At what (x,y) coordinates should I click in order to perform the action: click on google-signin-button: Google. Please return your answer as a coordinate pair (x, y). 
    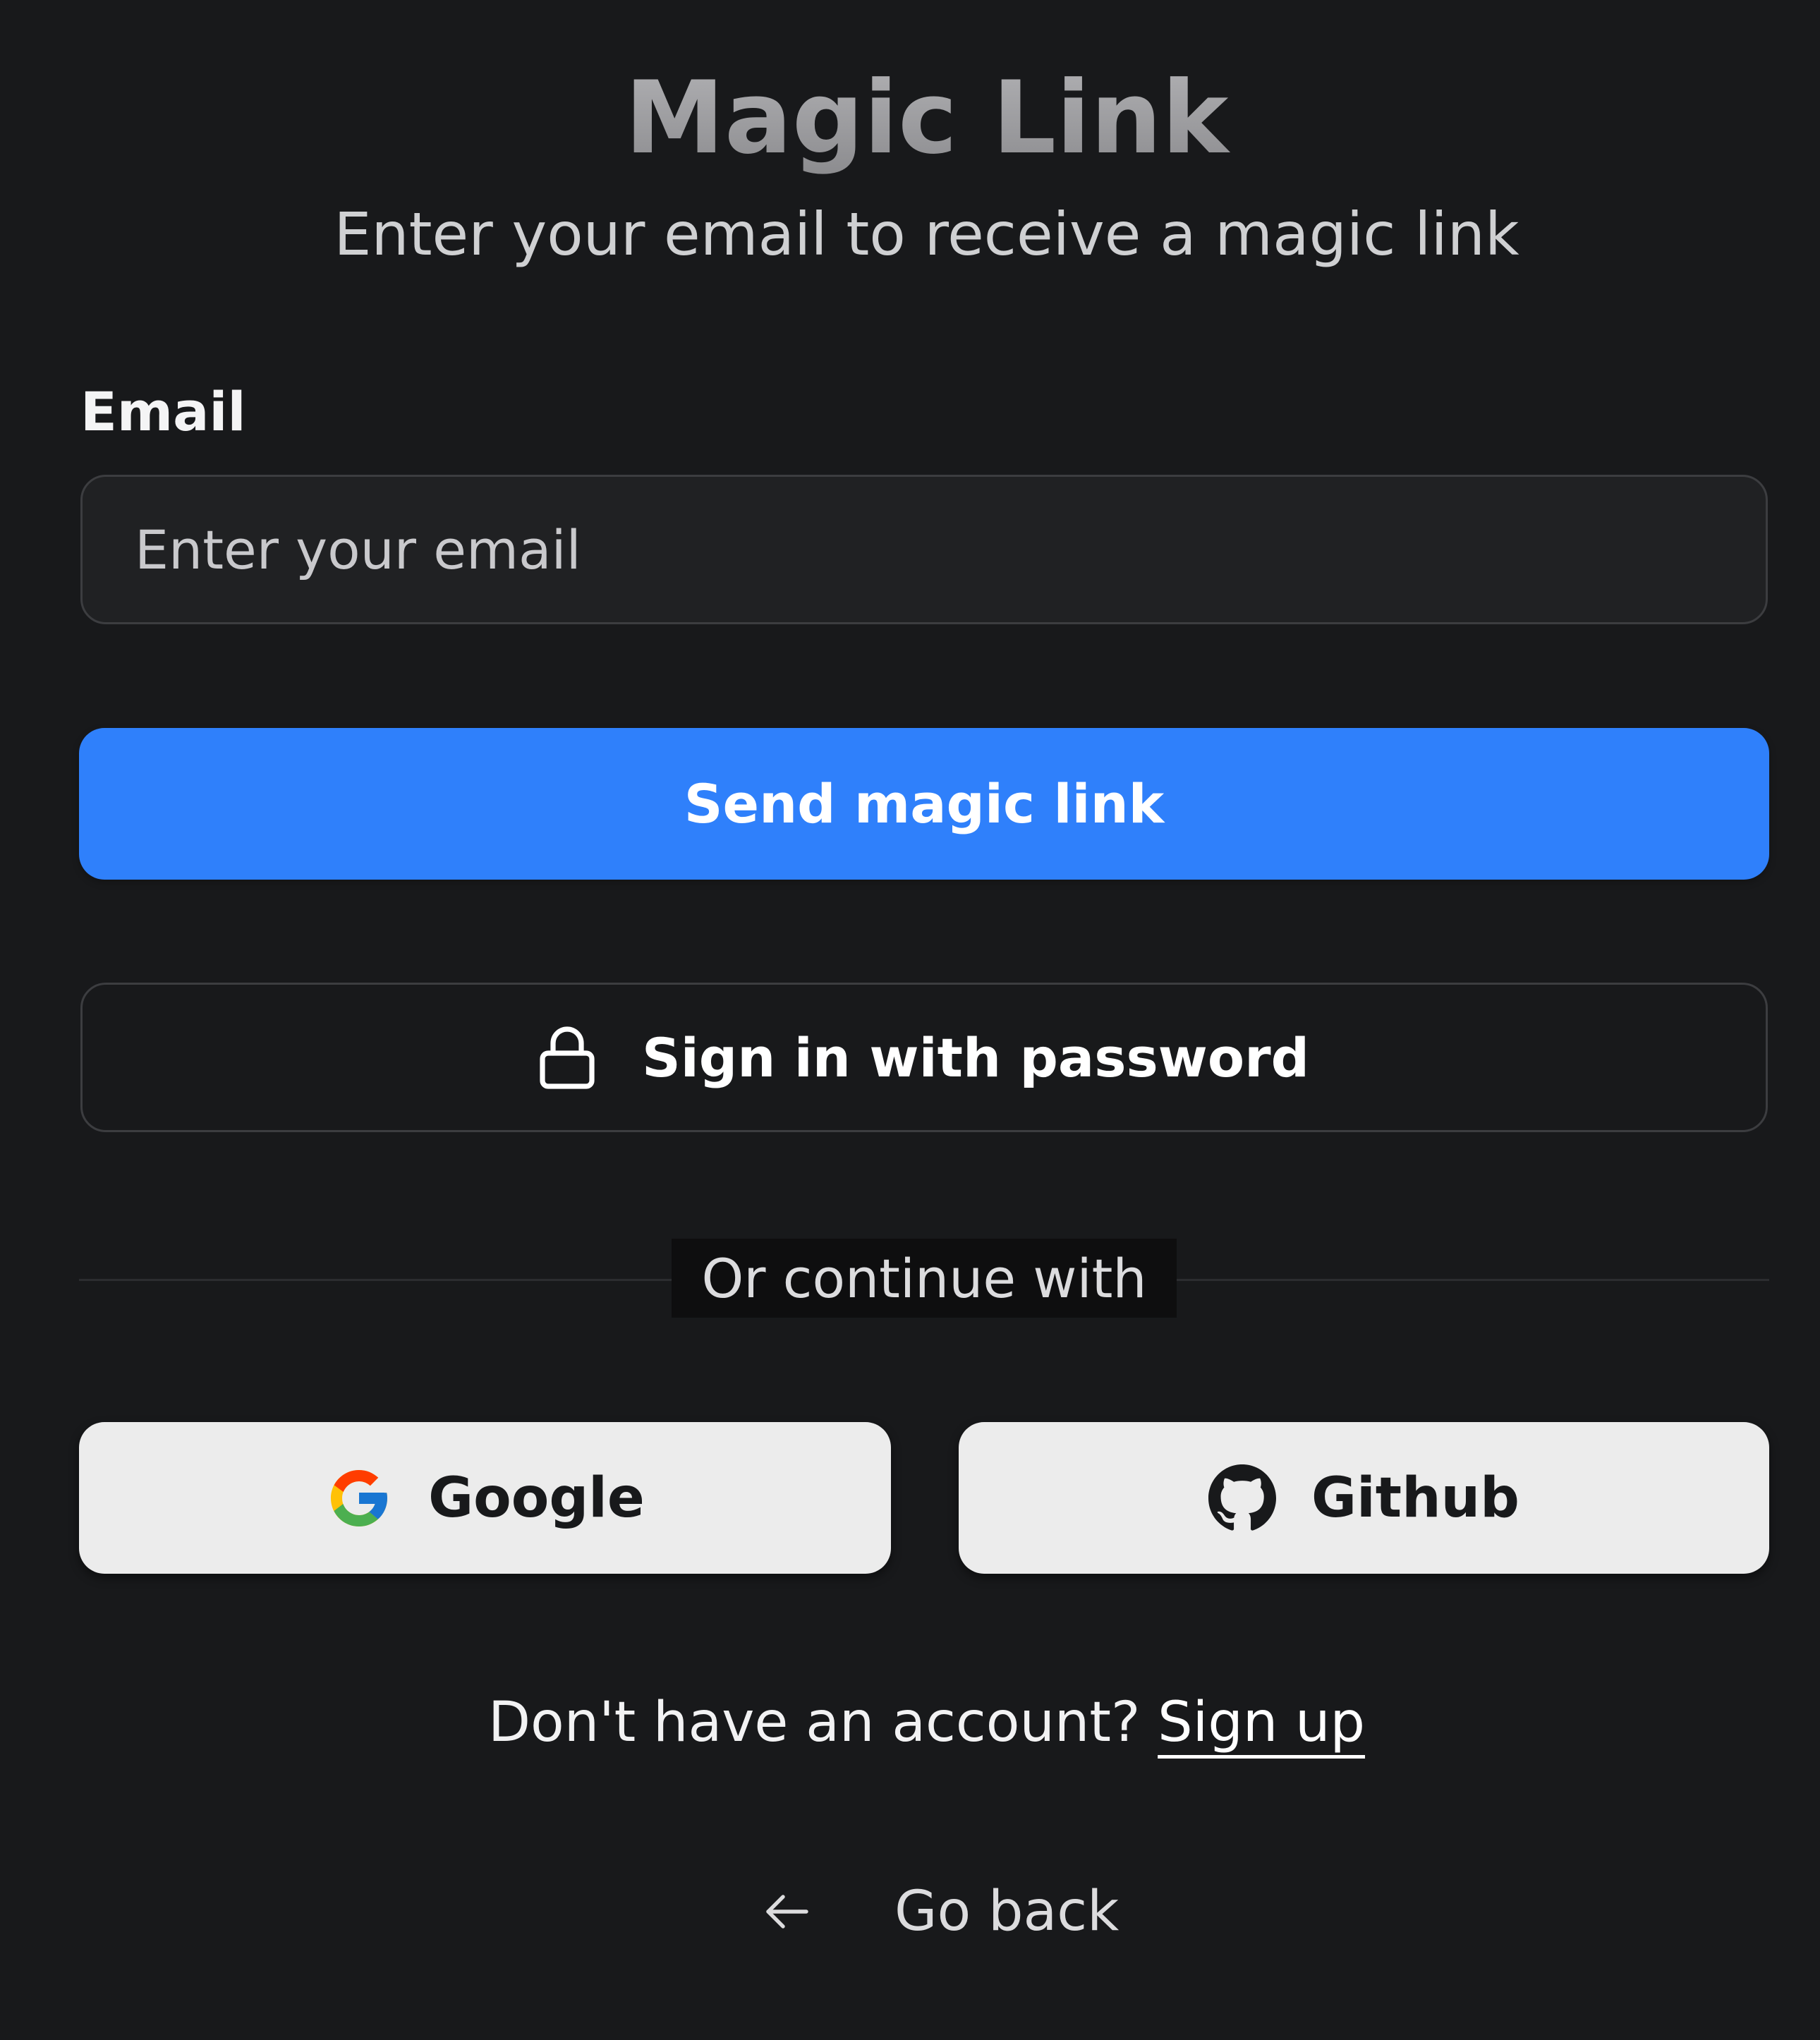
    Looking at the image, I should click on (485, 1498).